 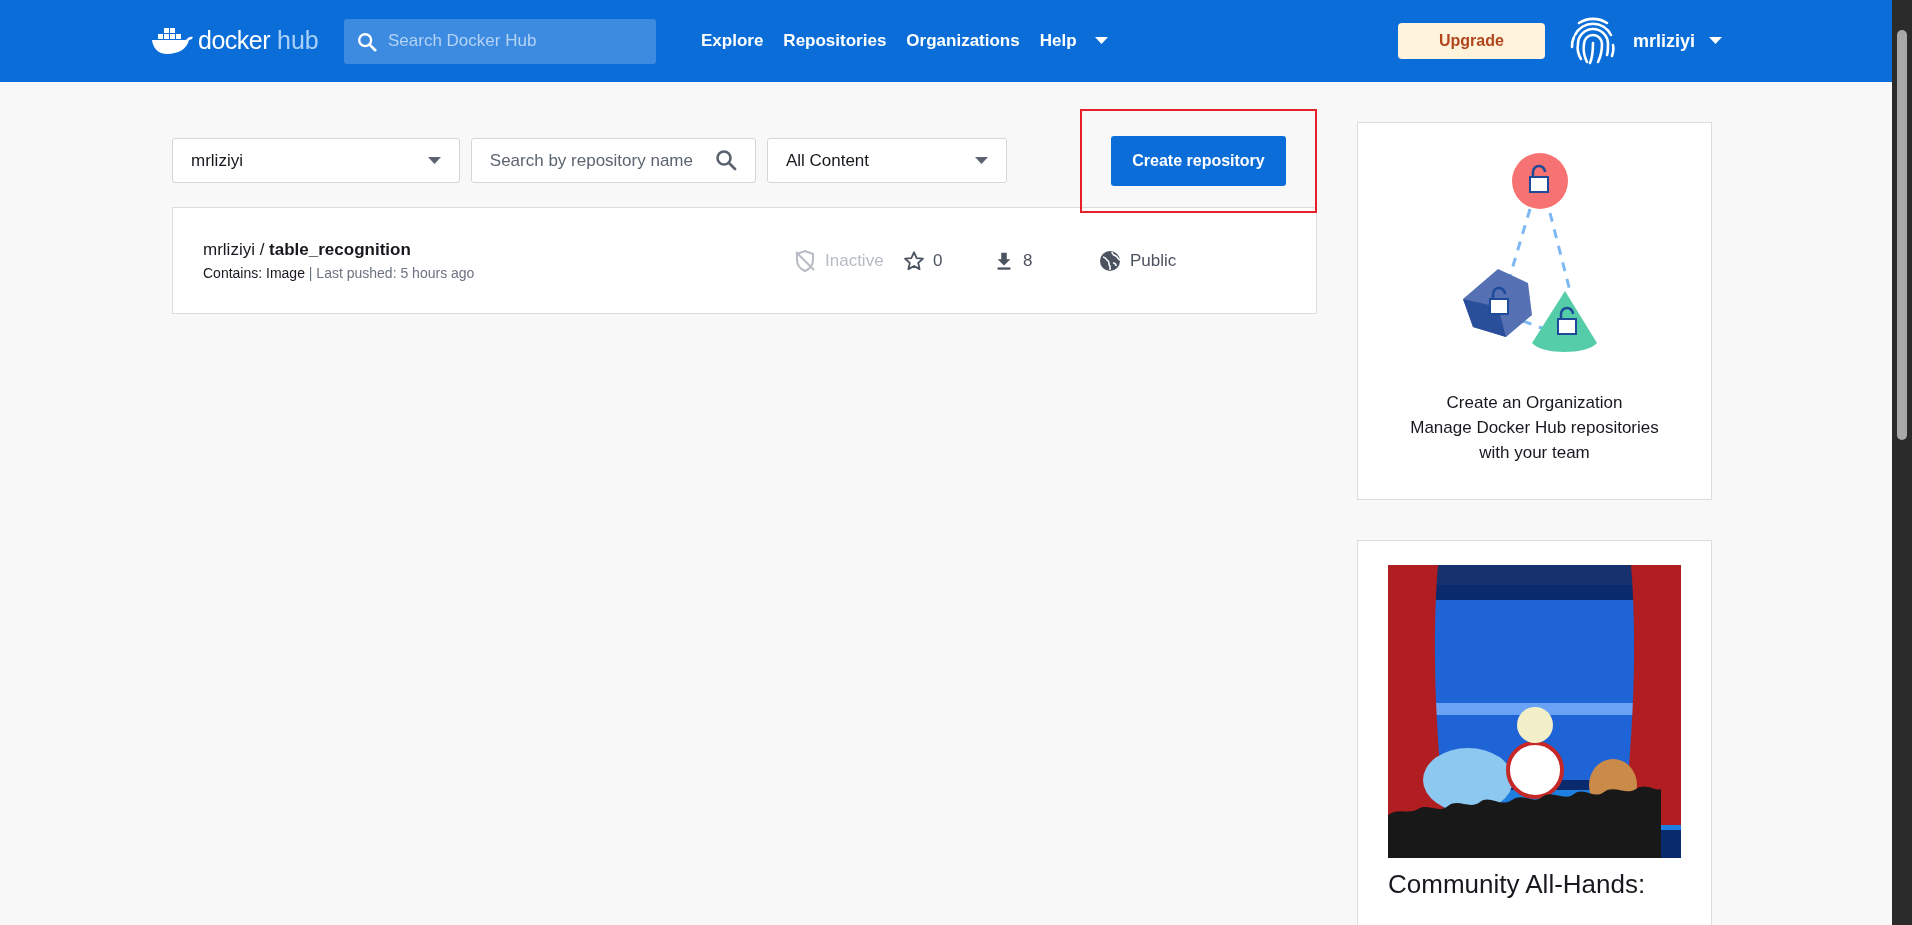 I want to click on visibility-text: Public, so click(x=1153, y=260).